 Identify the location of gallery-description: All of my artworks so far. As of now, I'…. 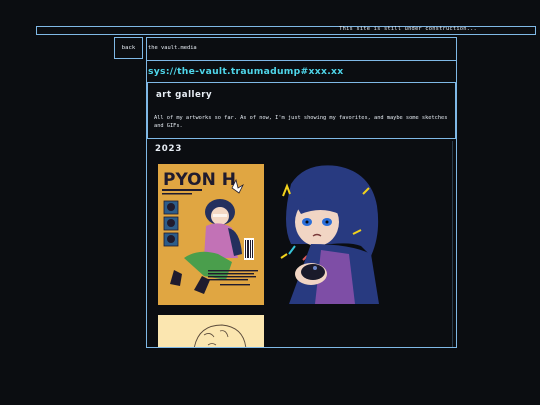
(301, 122).